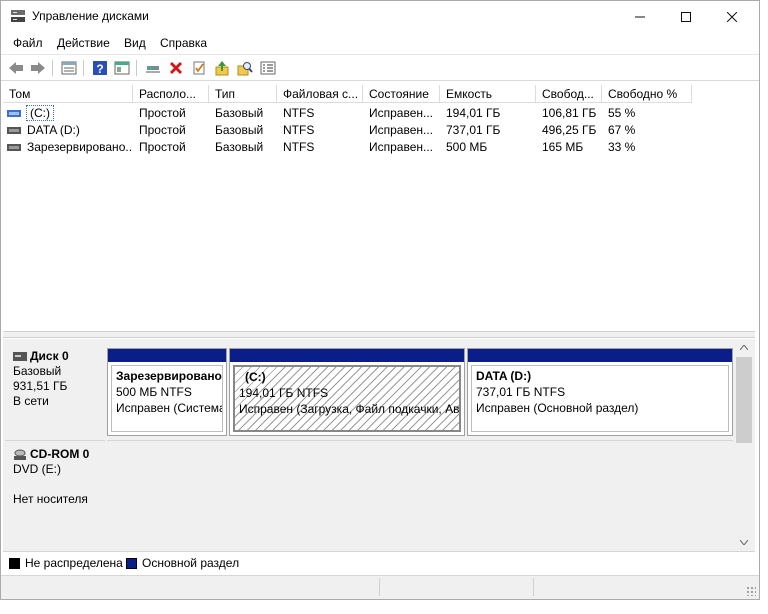 This screenshot has height=614, width=768. What do you see at coordinates (243, 94) in the screenshot?
I see `column-header-type: Тип` at bounding box center [243, 94].